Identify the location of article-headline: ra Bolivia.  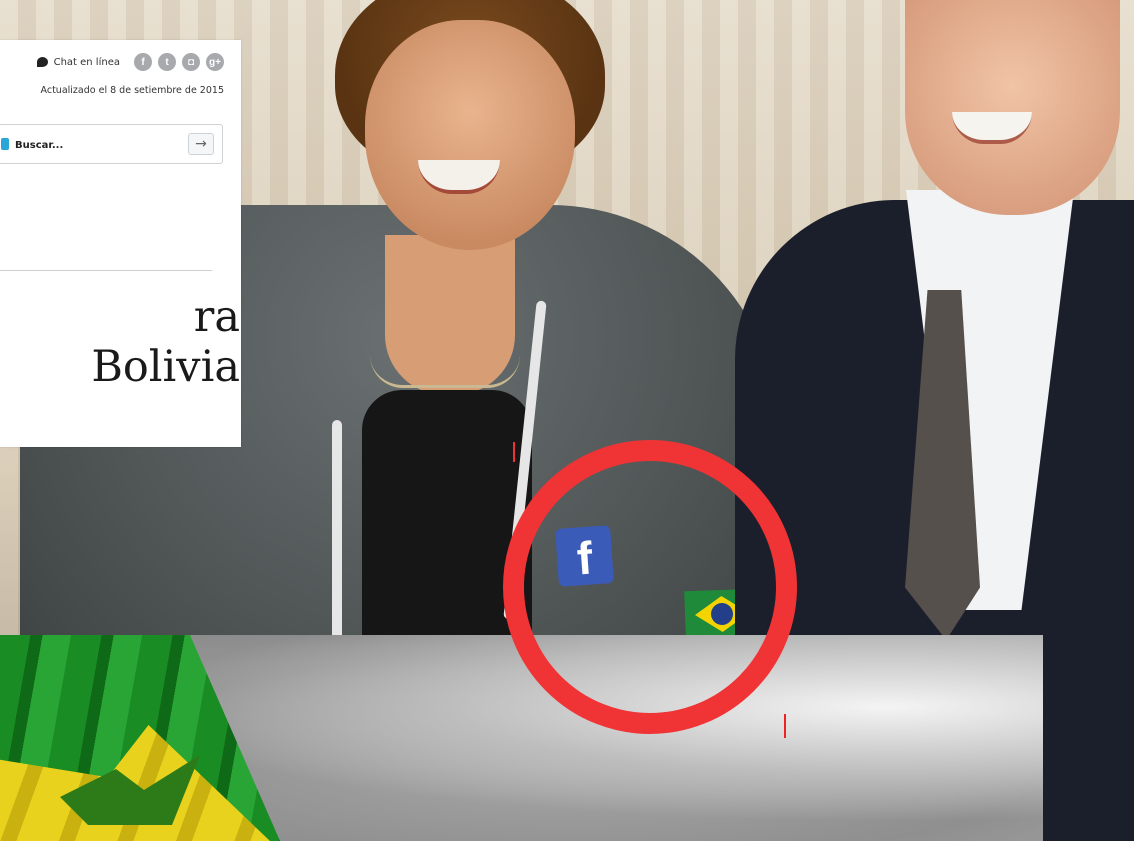
(120, 342).